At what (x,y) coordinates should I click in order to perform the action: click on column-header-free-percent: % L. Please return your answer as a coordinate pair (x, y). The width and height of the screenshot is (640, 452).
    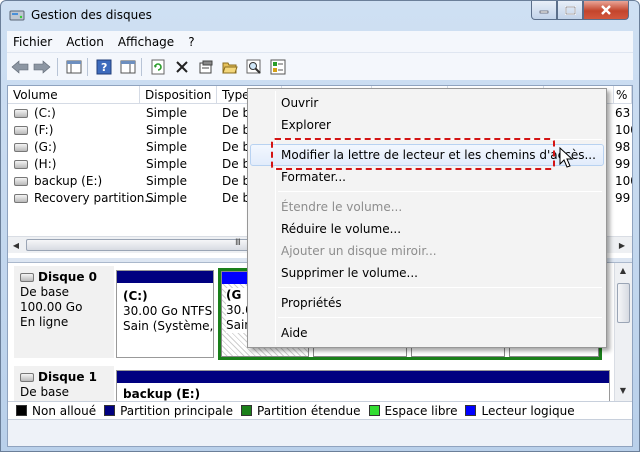
    Looking at the image, I should click on (623, 95).